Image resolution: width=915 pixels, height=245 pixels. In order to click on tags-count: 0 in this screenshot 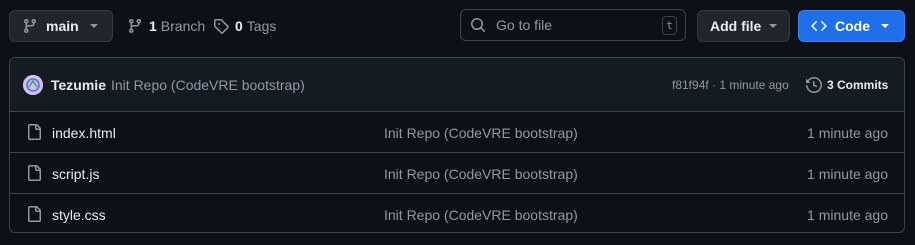, I will do `click(239, 26)`.